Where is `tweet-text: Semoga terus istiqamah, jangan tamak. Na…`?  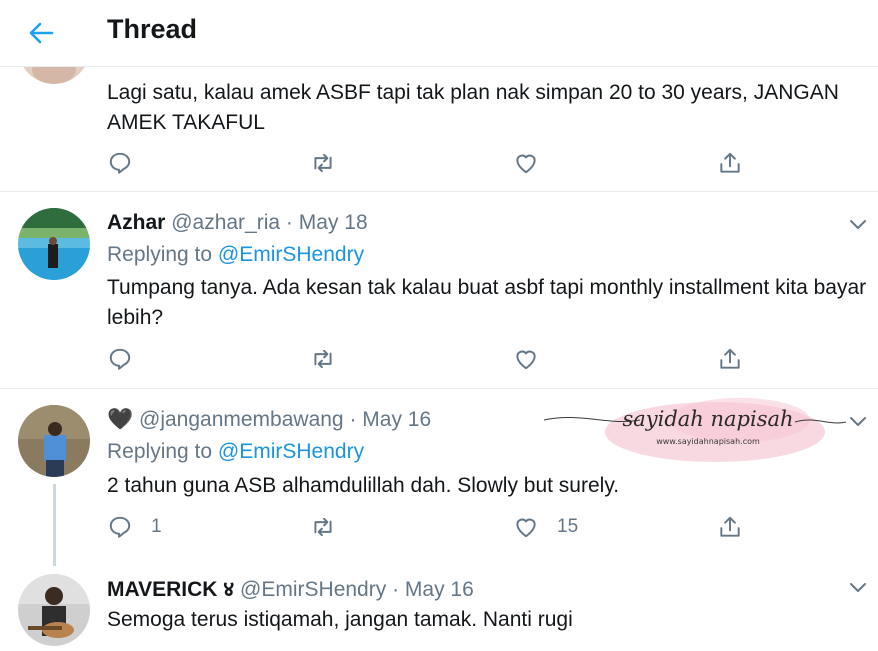
tweet-text: Semoga terus istiqamah, jangan tamak. Na… is located at coordinates (340, 619).